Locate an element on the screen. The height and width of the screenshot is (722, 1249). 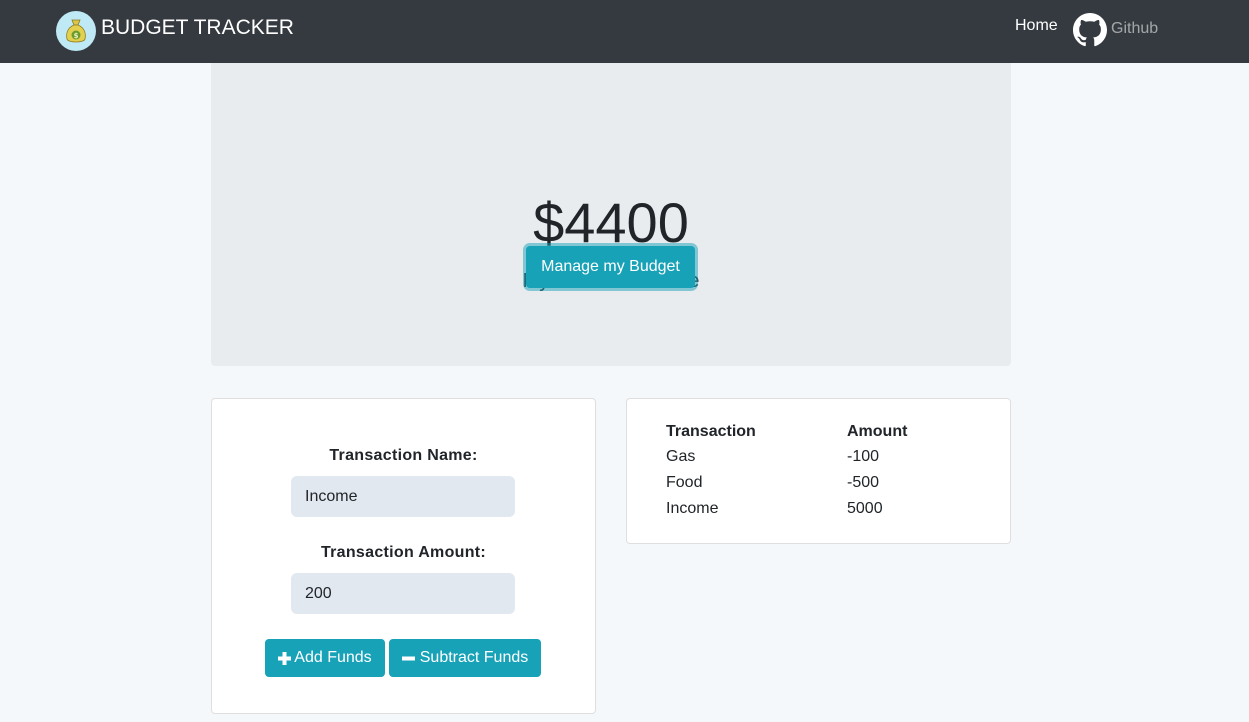
minus-icon is located at coordinates (408, 658).